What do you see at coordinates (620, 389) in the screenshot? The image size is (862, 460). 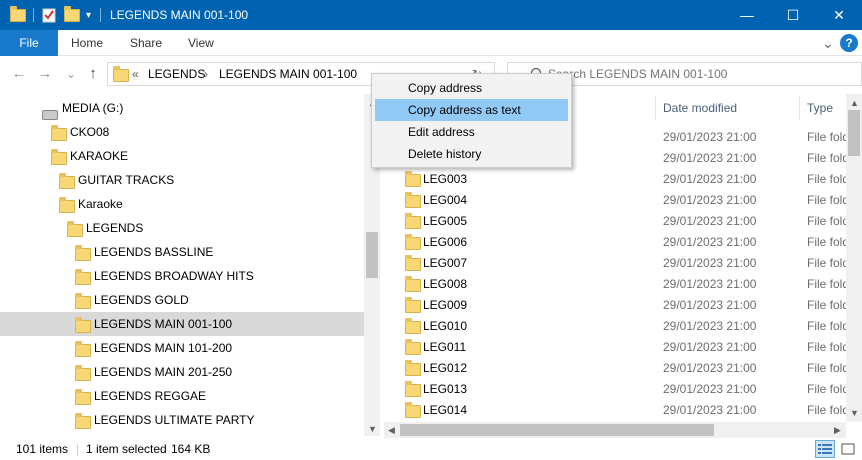 I see `file-row: LEG013 29/01/2023 21:00 File folder` at bounding box center [620, 389].